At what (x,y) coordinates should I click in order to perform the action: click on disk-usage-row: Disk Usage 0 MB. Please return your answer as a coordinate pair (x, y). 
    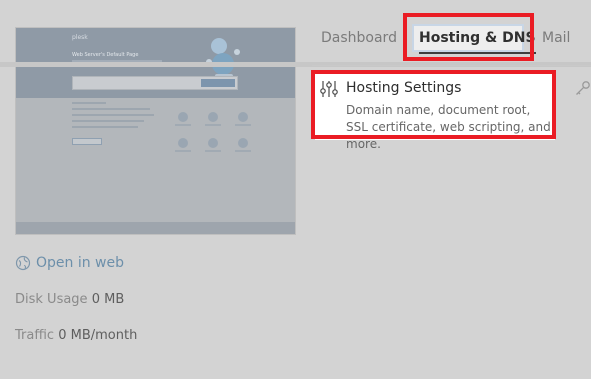
    Looking at the image, I should click on (69, 299).